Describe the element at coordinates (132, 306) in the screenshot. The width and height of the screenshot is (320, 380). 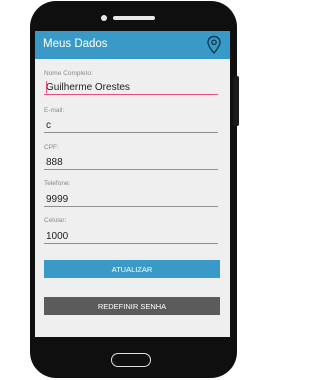
I see `reset-password-button: REDEFINIR SENHA` at that location.